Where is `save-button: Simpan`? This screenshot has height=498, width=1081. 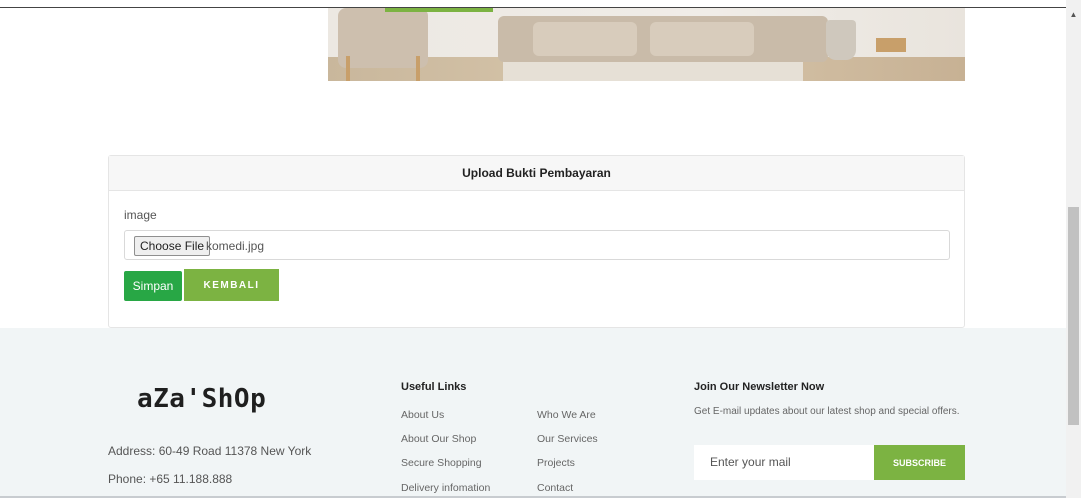
save-button: Simpan is located at coordinates (153, 286).